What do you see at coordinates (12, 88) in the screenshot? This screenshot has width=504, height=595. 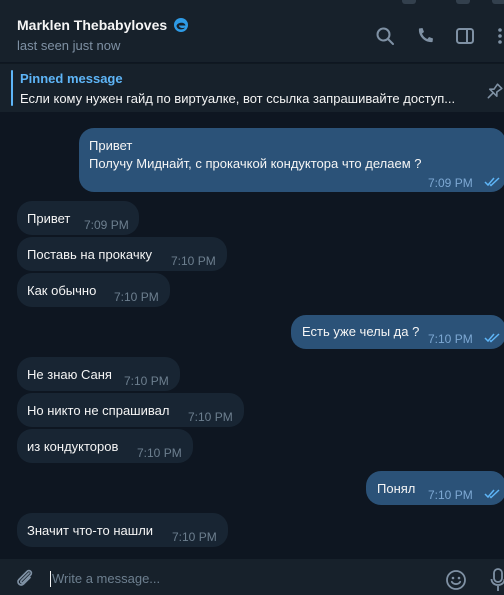 I see `pinned-accent-bar` at bounding box center [12, 88].